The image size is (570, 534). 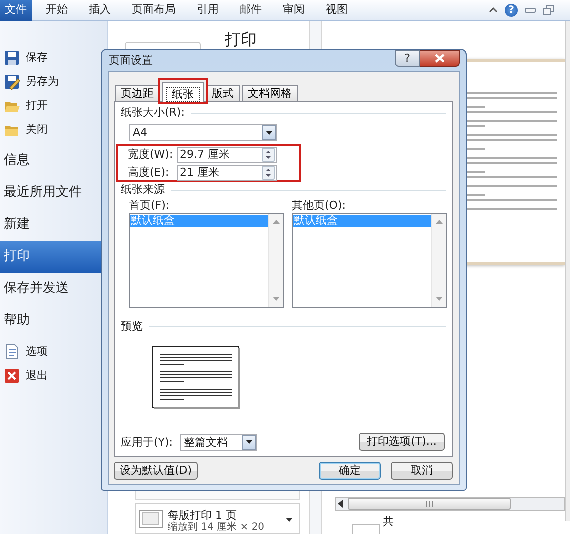 What do you see at coordinates (156, 471) in the screenshot?
I see `dialog-button: 设为默认值(D)` at bounding box center [156, 471].